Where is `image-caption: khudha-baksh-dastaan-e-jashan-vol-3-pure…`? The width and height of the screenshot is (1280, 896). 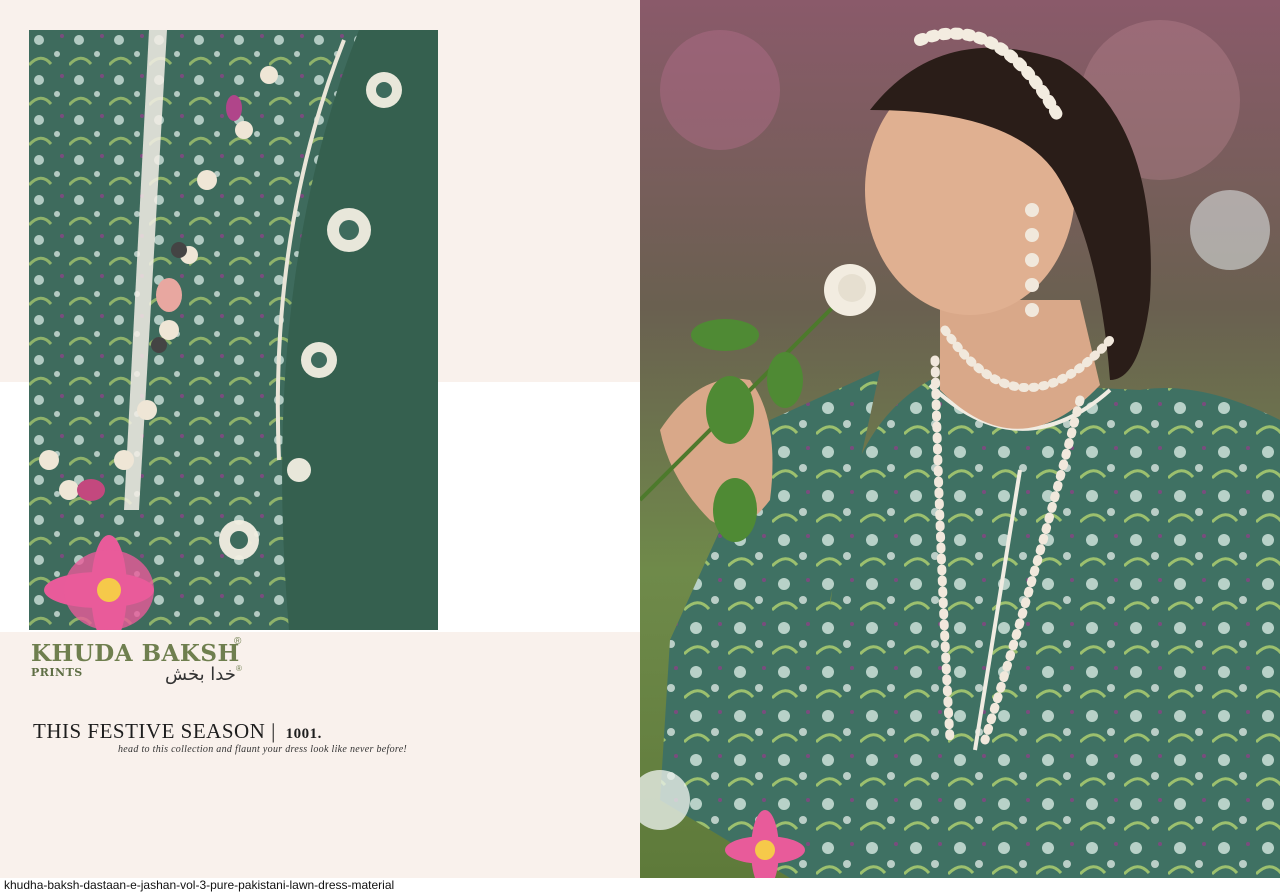
image-caption: khudha-baksh-dastaan-e-jashan-vol-3-pure… is located at coordinates (640, 887).